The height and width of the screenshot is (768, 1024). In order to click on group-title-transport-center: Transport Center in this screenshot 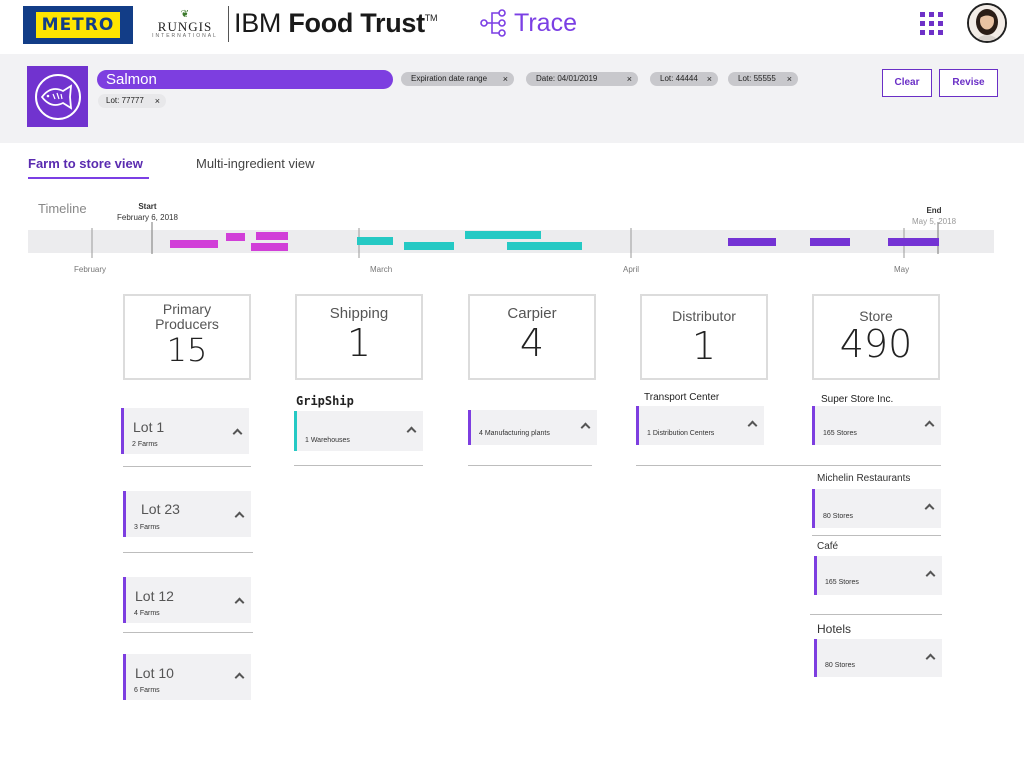, I will do `click(682, 397)`.